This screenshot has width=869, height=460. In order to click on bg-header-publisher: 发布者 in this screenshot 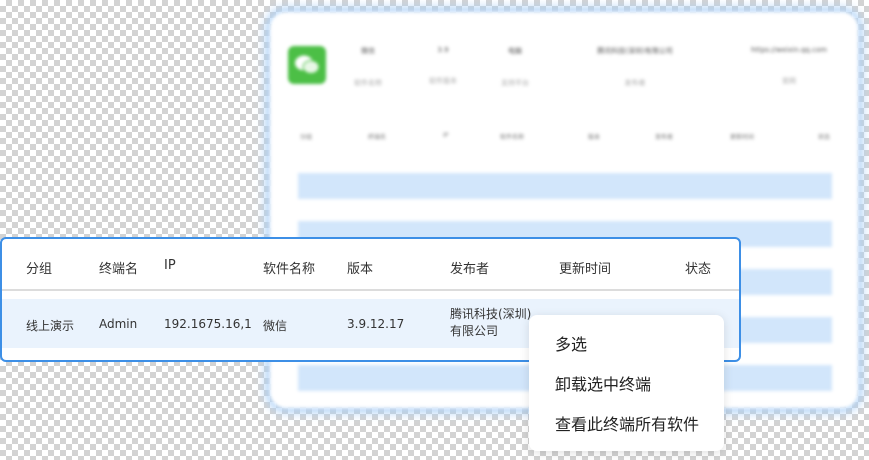, I will do `click(664, 137)`.